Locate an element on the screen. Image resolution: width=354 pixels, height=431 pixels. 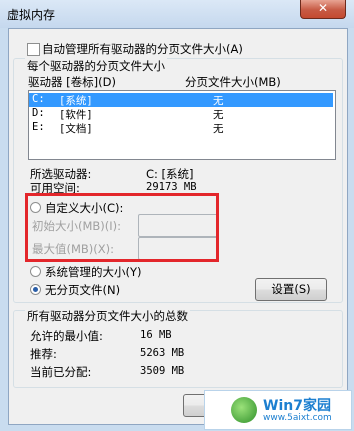
close-icon: ✕ is located at coordinates (323, 8).